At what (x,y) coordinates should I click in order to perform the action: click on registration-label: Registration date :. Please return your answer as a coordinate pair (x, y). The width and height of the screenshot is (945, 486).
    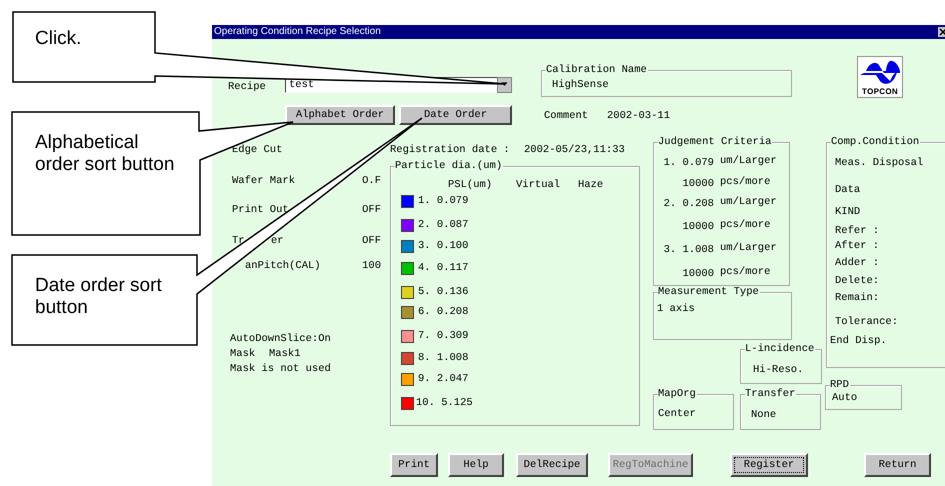
    Looking at the image, I should click on (450, 150).